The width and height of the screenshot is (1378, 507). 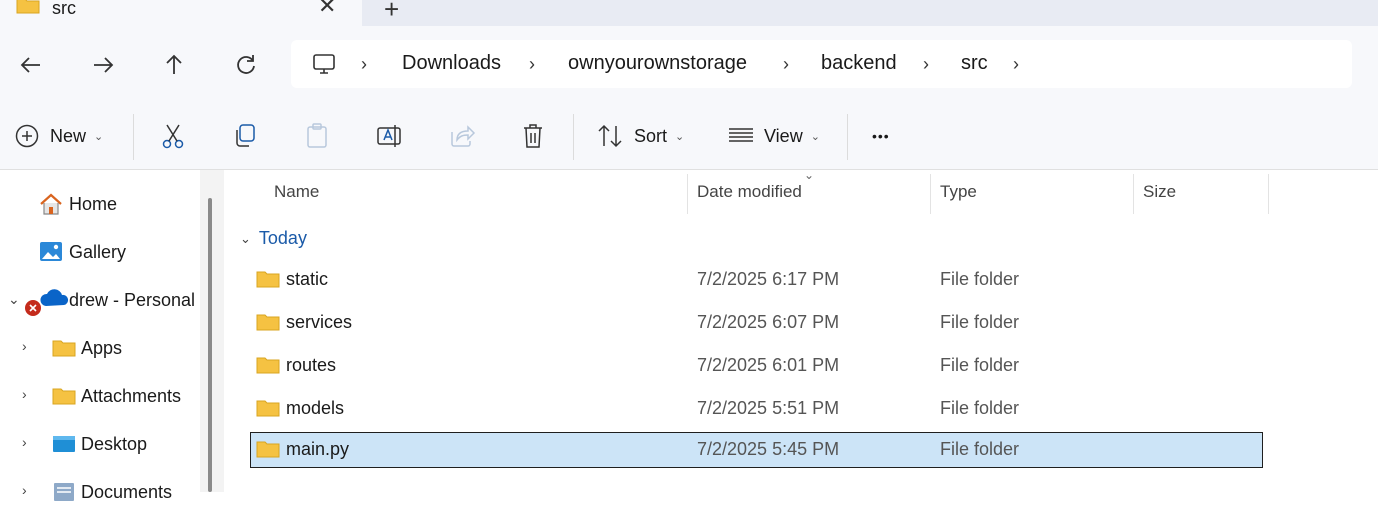 What do you see at coordinates (98, 251) in the screenshot?
I see `sidebar-item-label: Gallery` at bounding box center [98, 251].